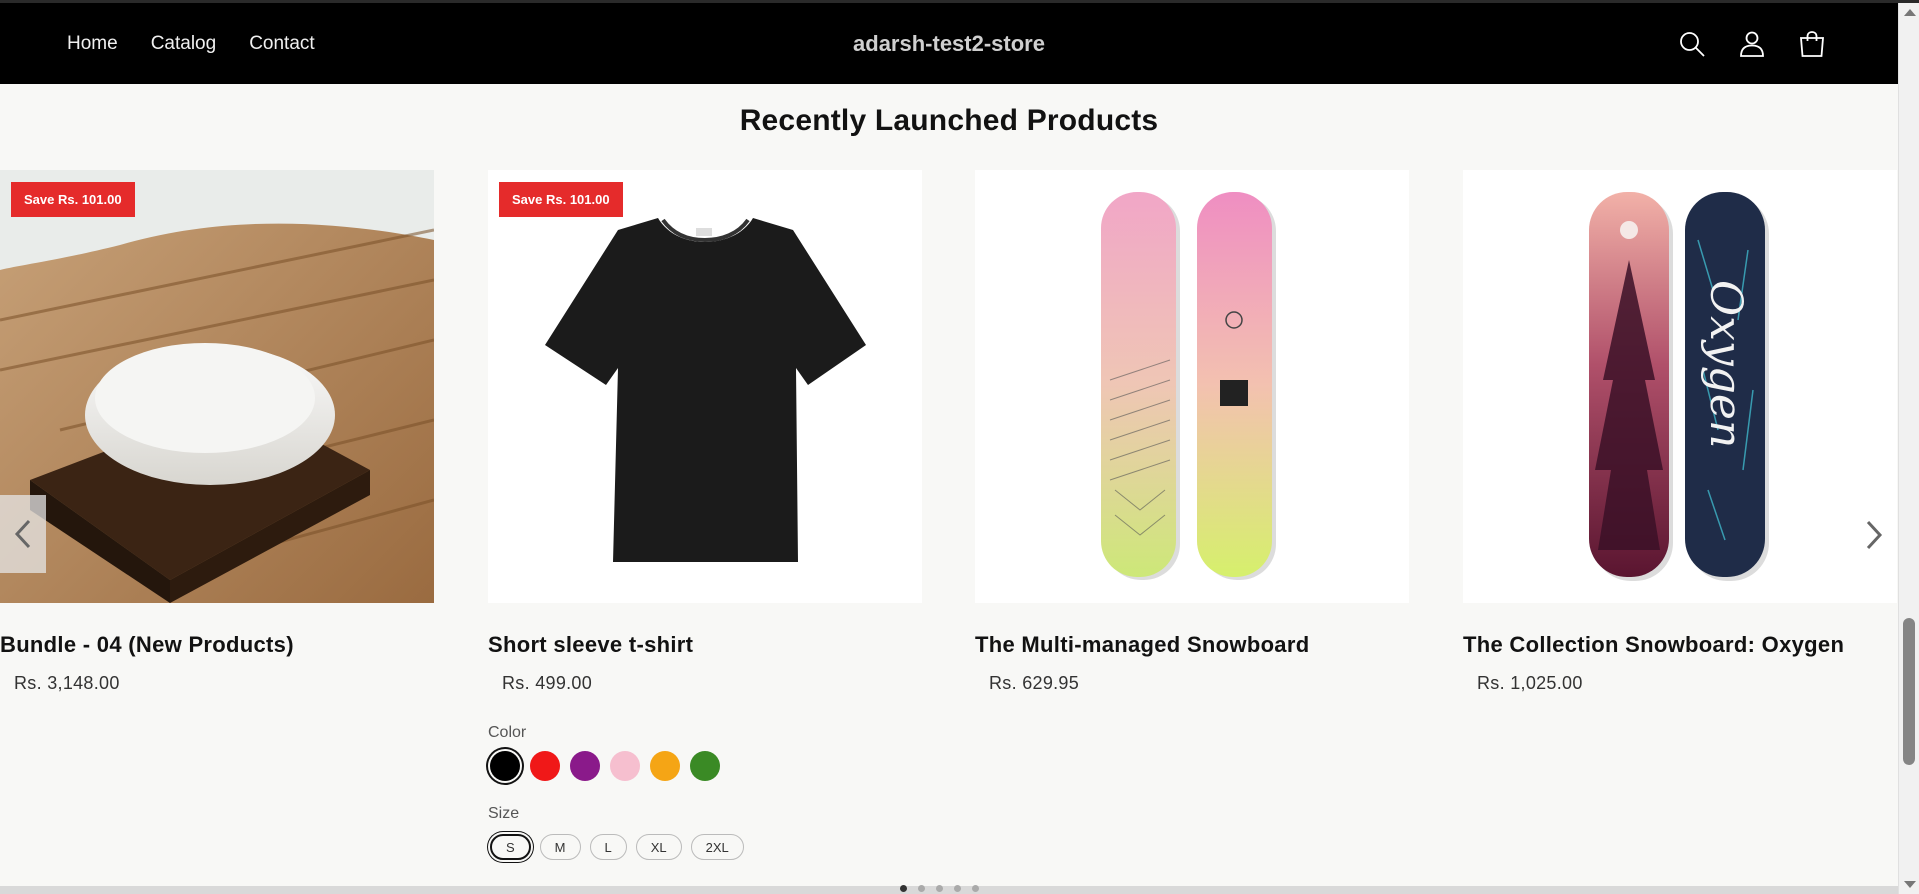 The image size is (1919, 894). I want to click on product-price: Rs. 629.95, so click(1034, 683).